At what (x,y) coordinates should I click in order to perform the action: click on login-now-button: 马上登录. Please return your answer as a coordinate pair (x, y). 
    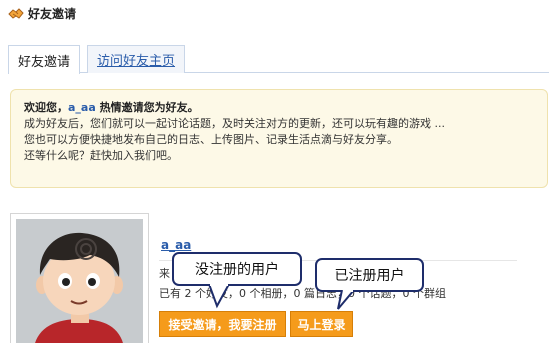
    Looking at the image, I should click on (321, 324).